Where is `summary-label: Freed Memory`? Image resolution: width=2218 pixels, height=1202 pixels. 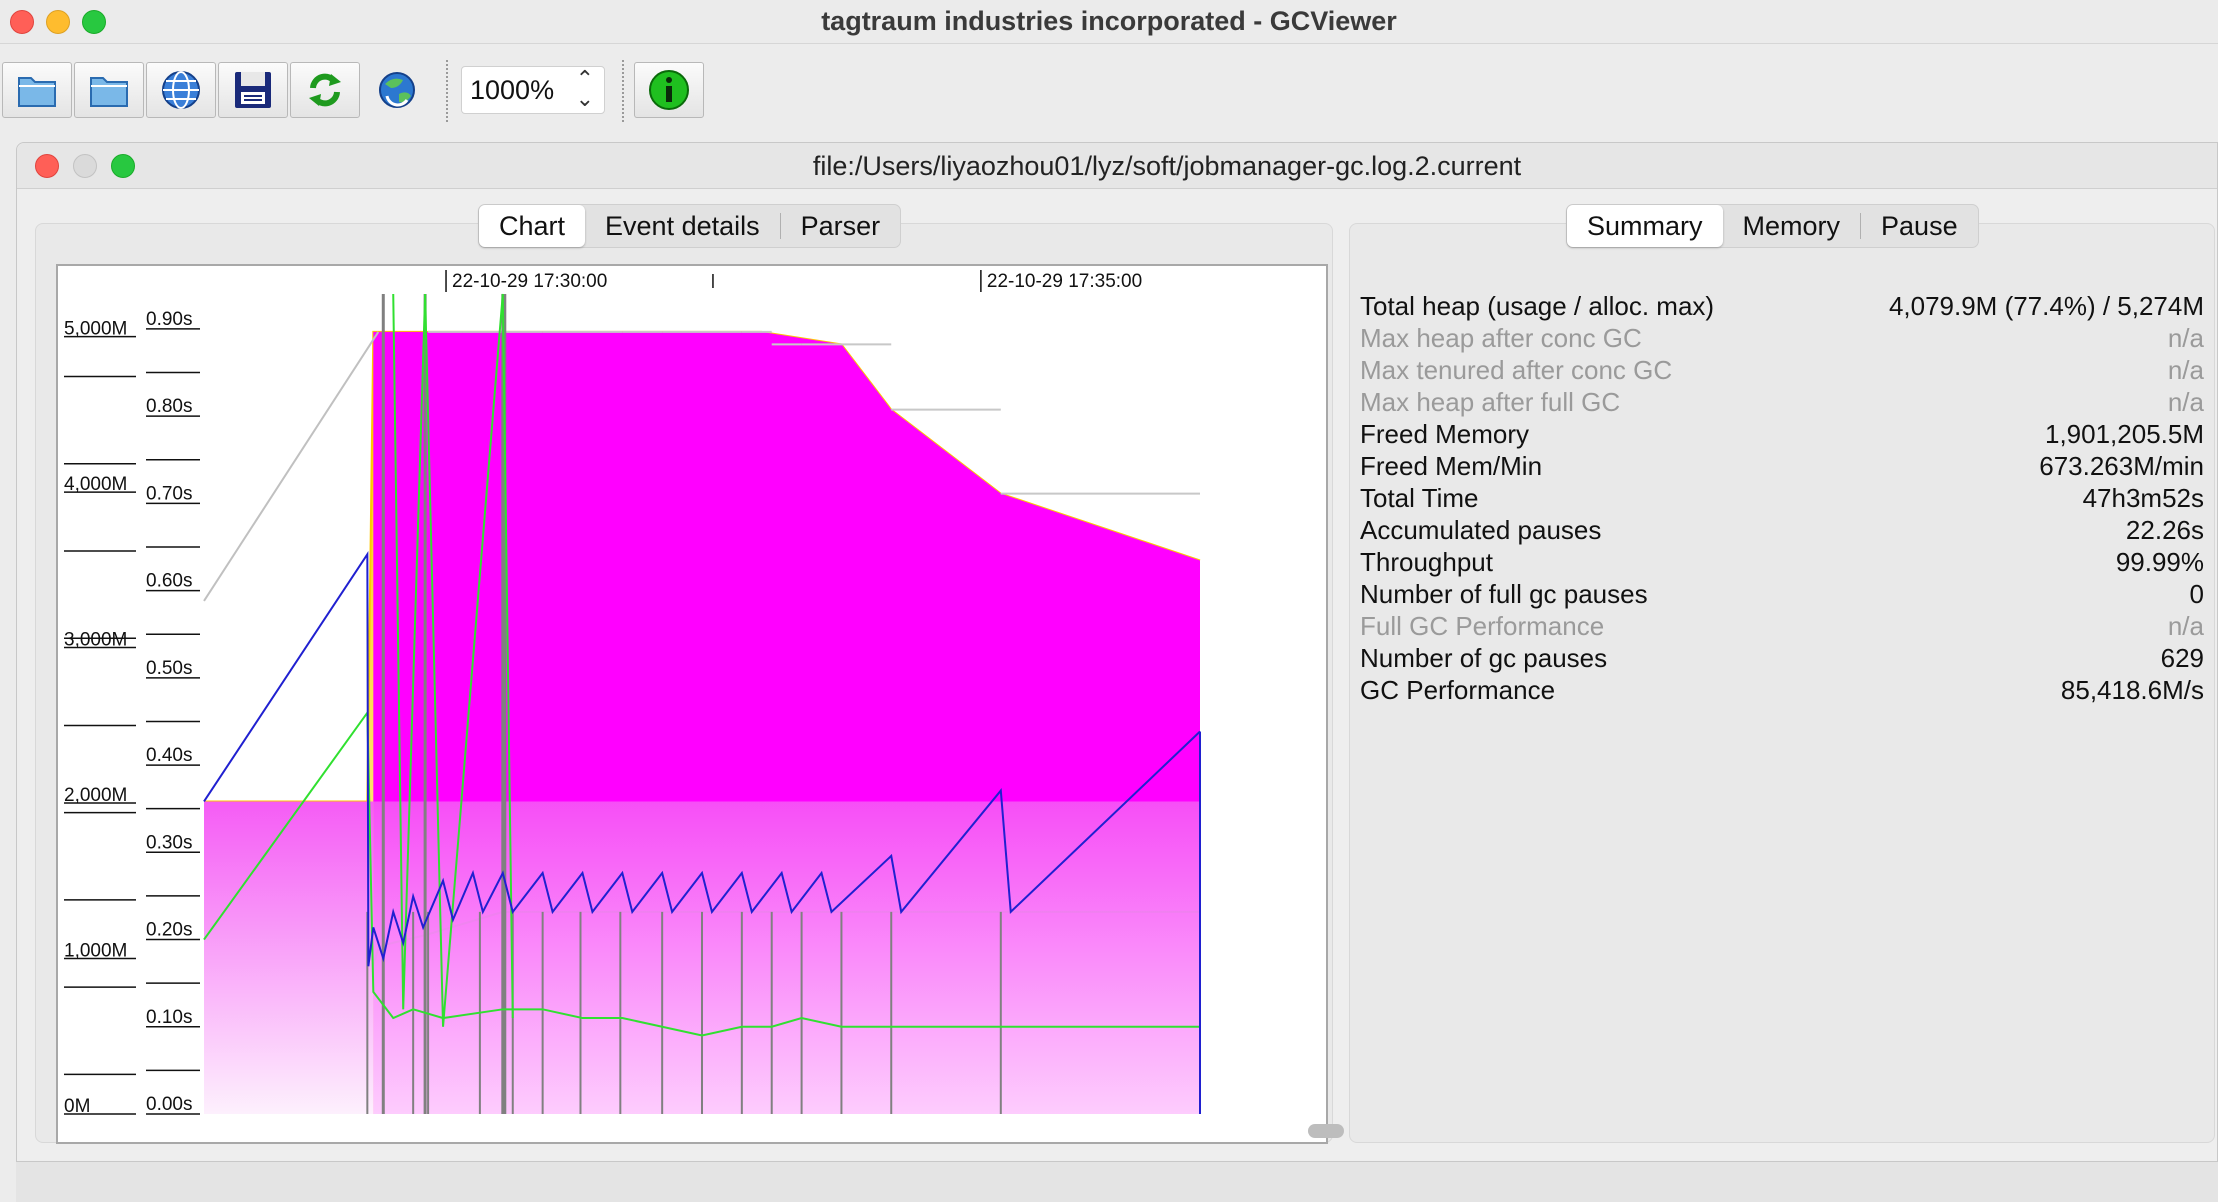
summary-label: Freed Memory is located at coordinates (1445, 434).